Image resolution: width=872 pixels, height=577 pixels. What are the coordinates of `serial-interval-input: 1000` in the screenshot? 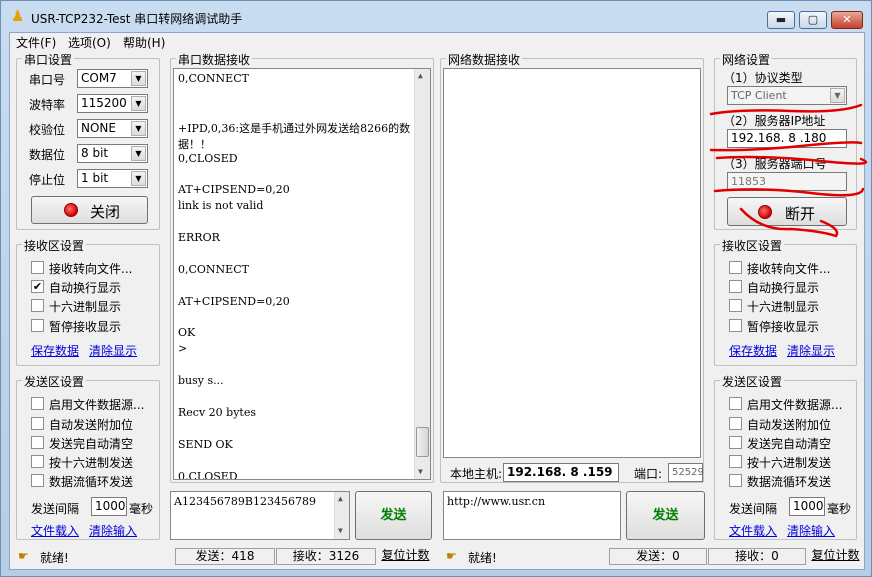 It's located at (109, 506).